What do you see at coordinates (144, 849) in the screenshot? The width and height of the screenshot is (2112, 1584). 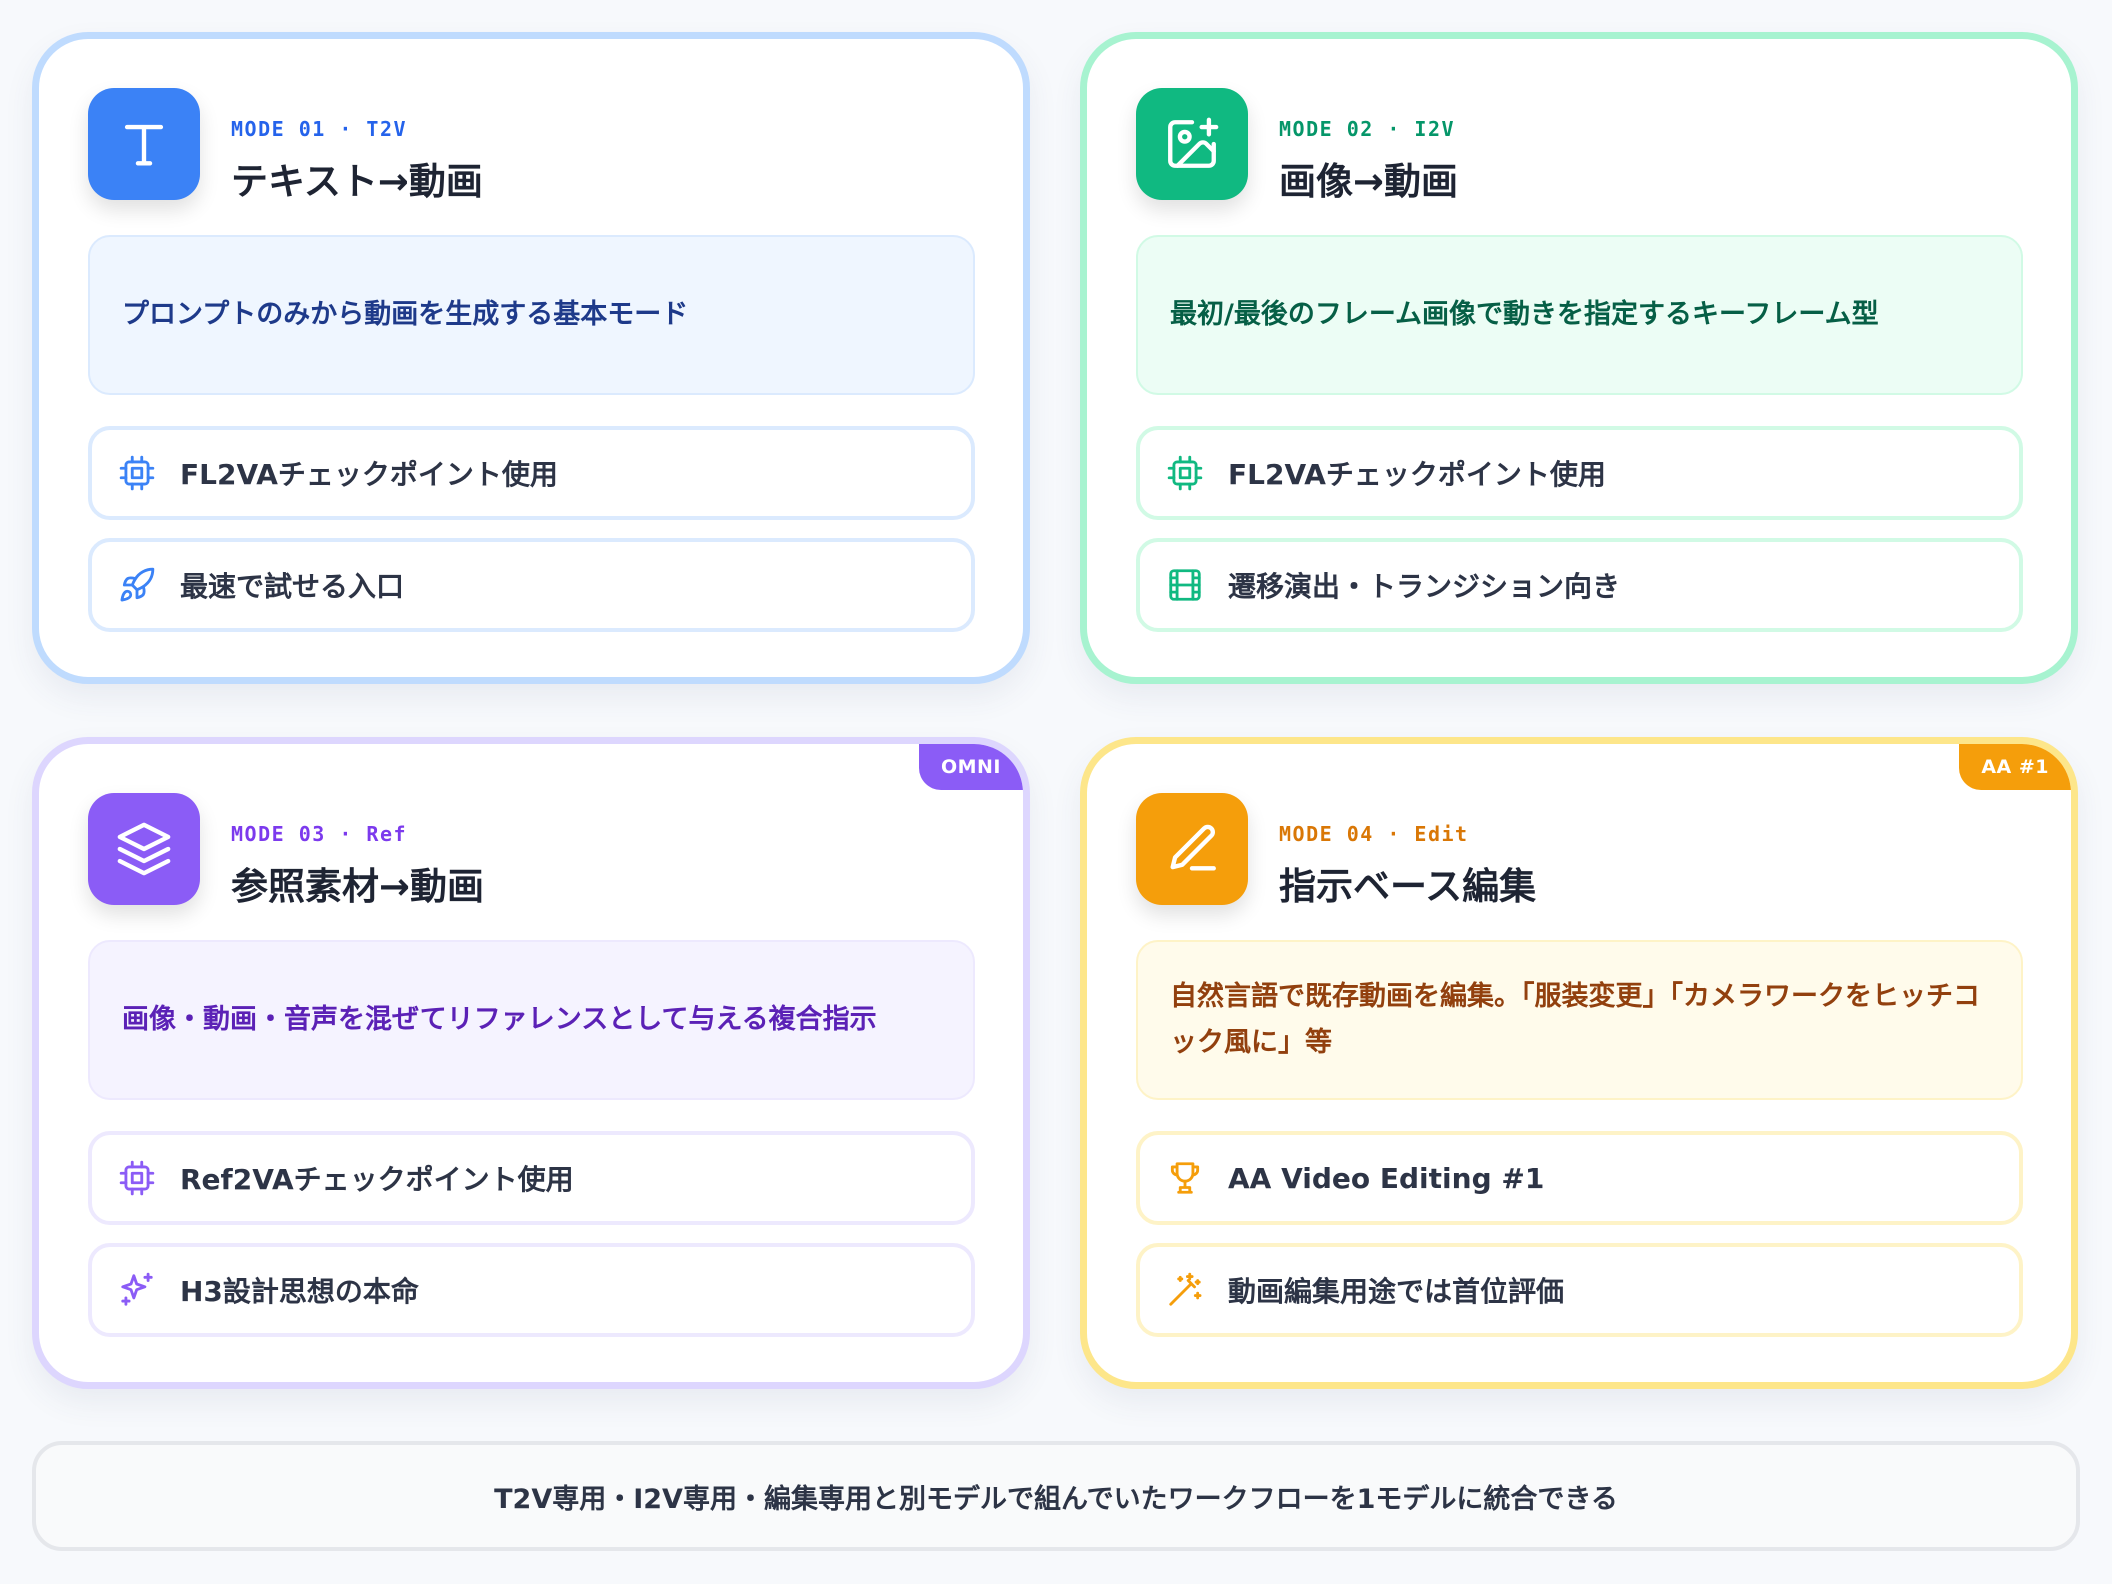 I see `layers-icon` at bounding box center [144, 849].